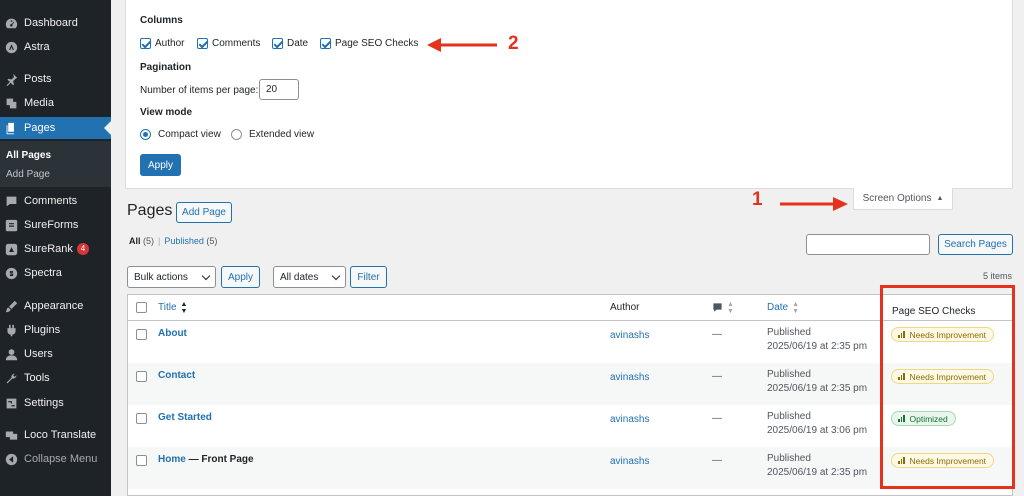 The image size is (1024, 496). Describe the element at coordinates (167, 307) in the screenshot. I see `column-title-label: Title` at that location.